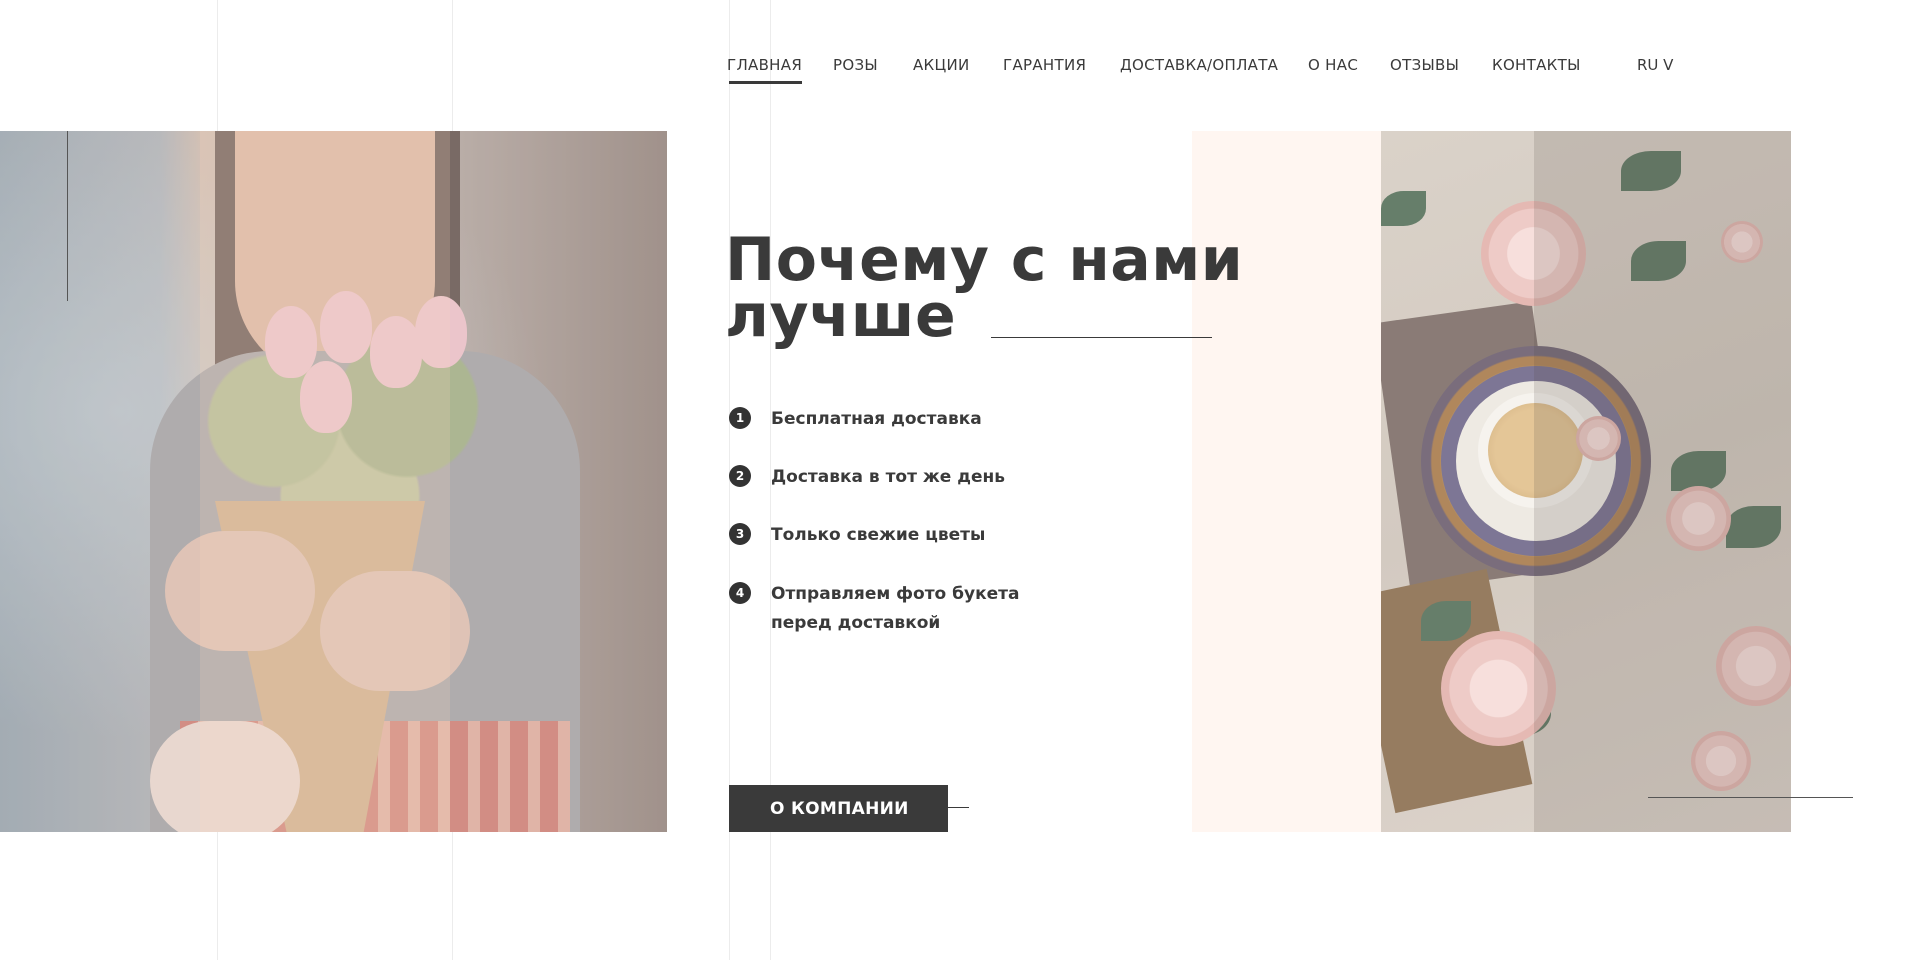 Image resolution: width=1920 pixels, height=960 pixels. I want to click on feature-text: Только свежие цветы, so click(878, 535).